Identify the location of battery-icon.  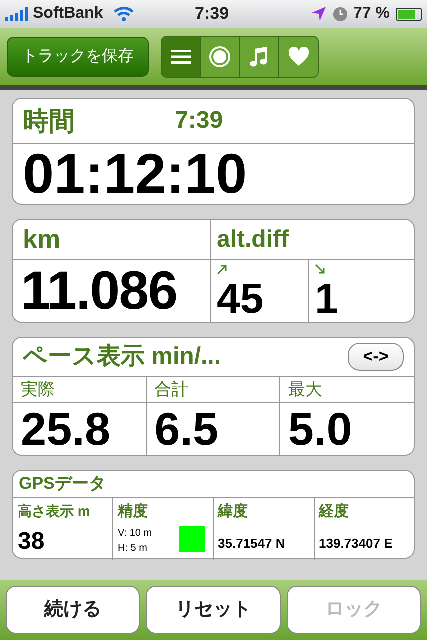
(409, 14).